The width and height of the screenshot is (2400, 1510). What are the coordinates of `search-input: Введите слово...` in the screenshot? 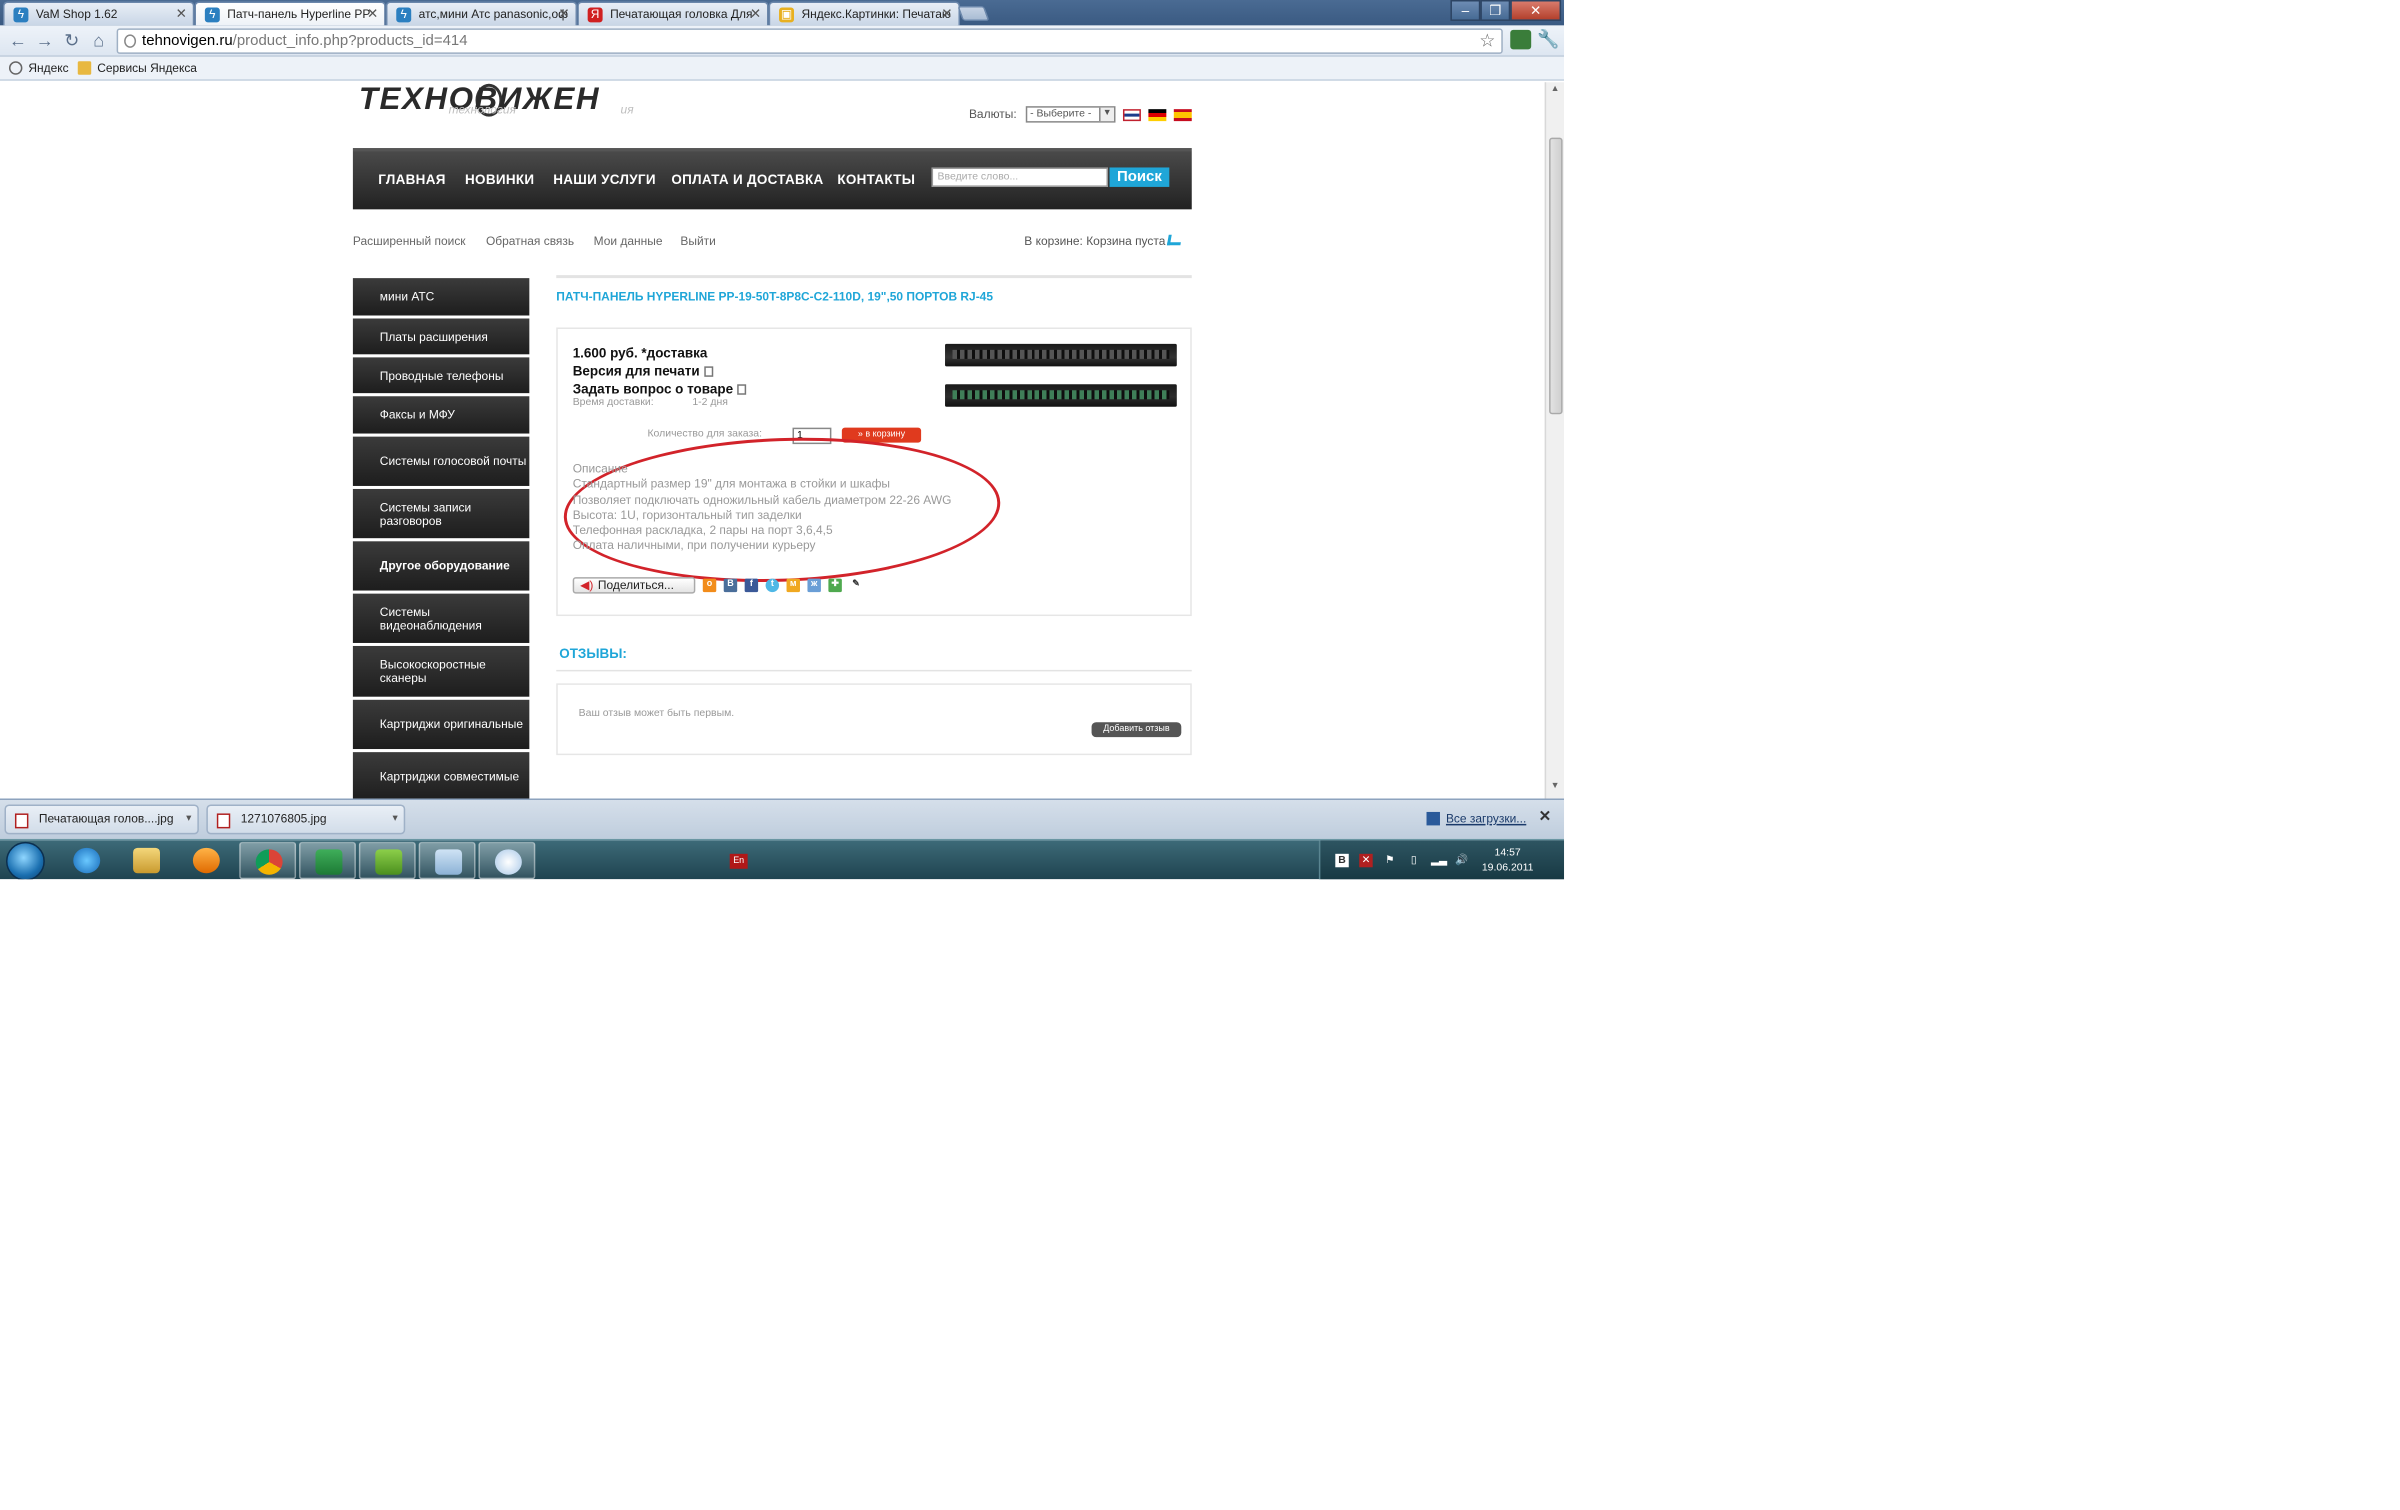 It's located at (1020, 177).